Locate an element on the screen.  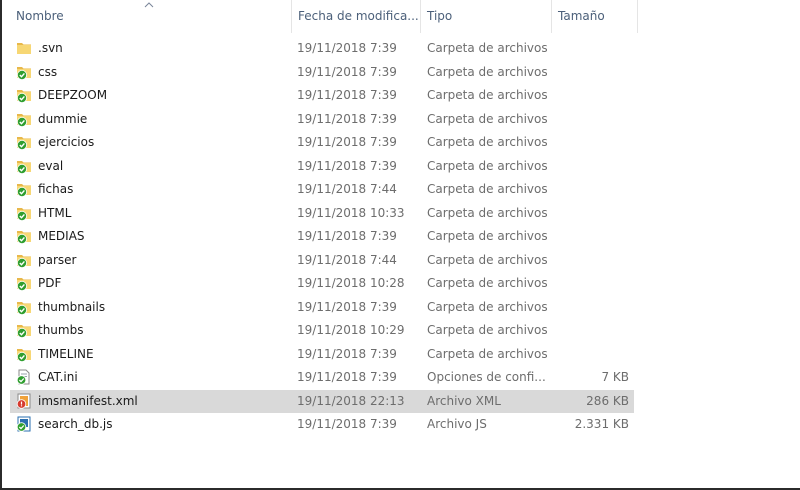
column-header-name: Nombre is located at coordinates (151, 16).